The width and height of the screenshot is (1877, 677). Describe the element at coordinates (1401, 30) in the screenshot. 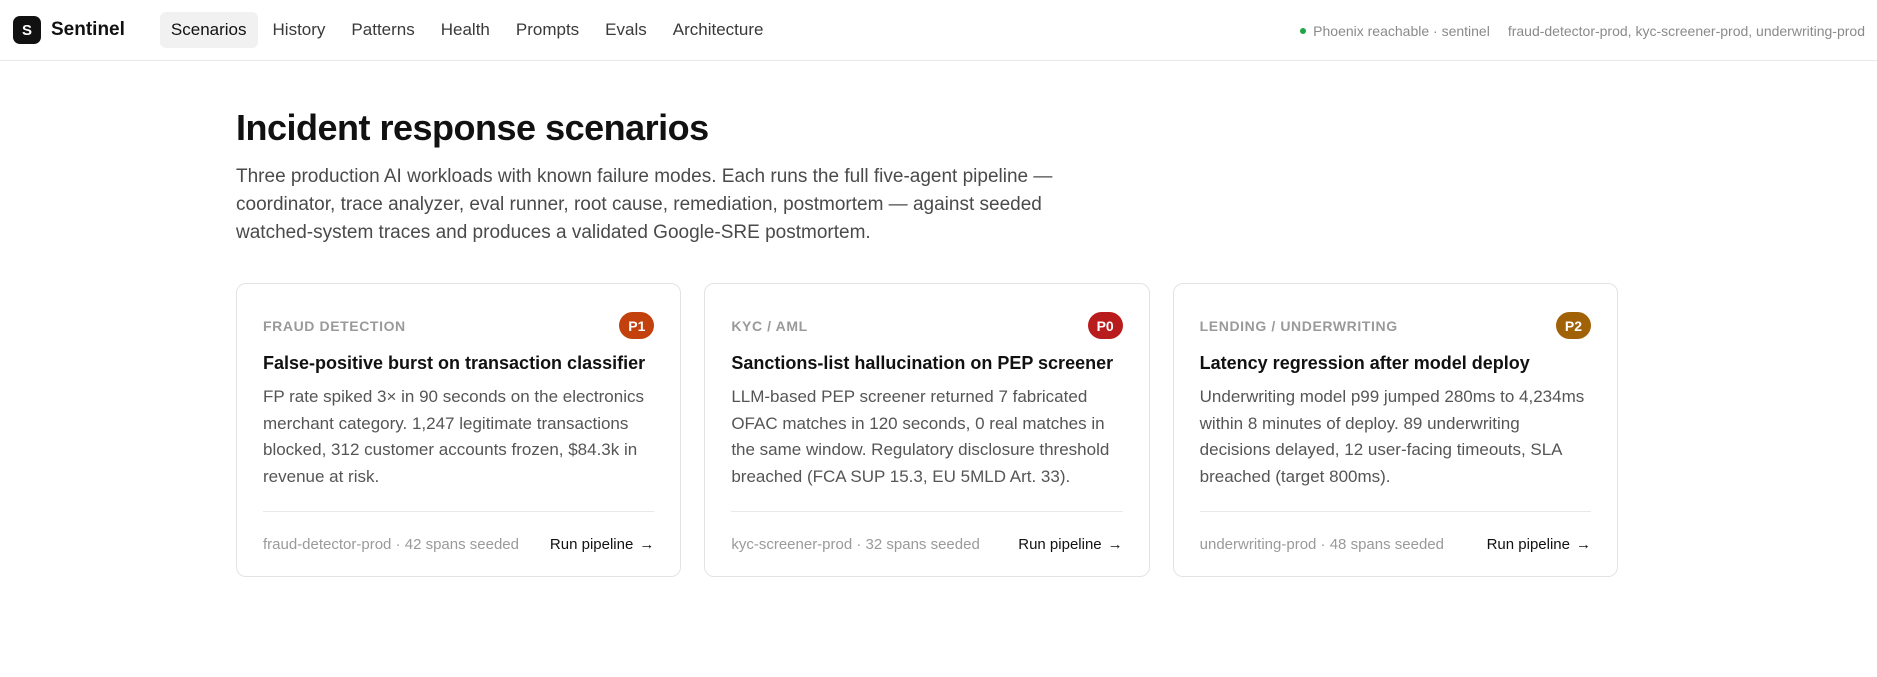

I see `status-text: Phoenix reachable · sentinel` at that location.